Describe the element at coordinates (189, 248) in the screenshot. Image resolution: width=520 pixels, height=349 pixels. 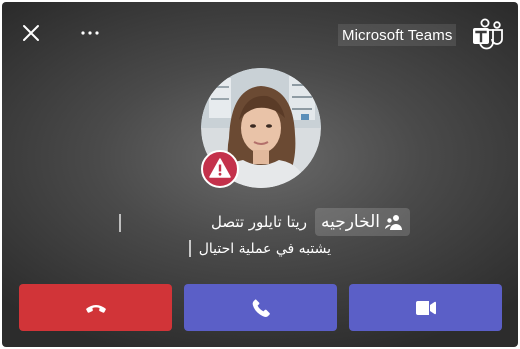
I see `fraud-text-caret` at that location.